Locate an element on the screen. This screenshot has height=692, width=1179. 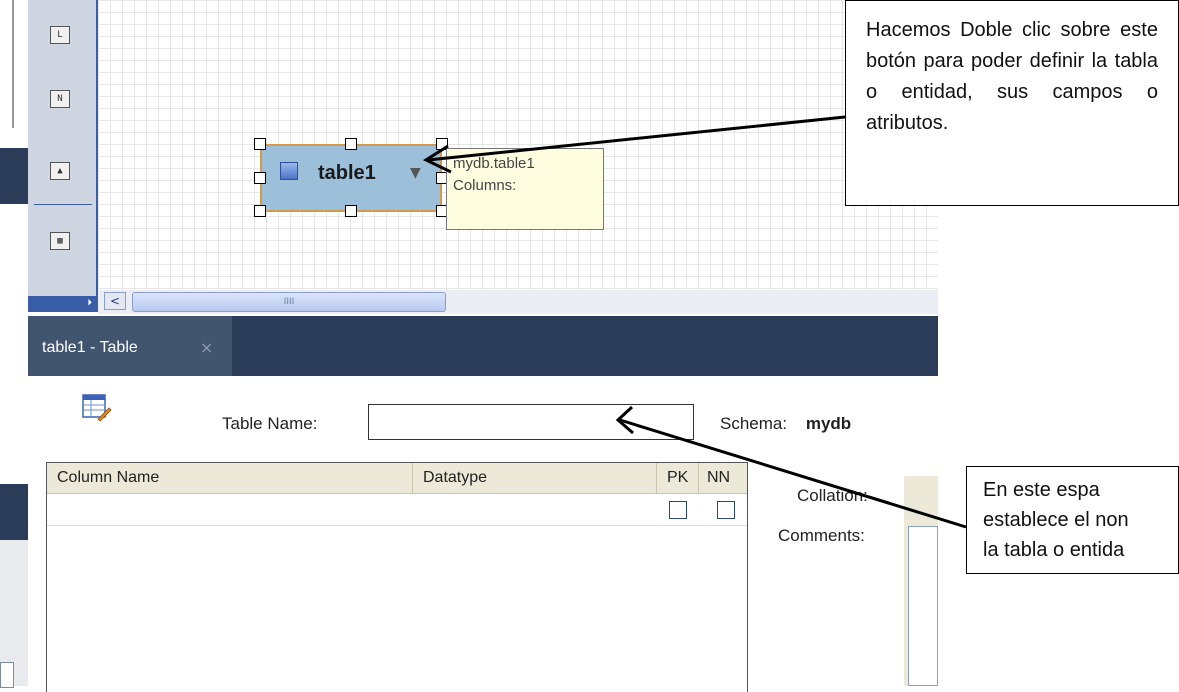
table-row is located at coordinates (397, 509).